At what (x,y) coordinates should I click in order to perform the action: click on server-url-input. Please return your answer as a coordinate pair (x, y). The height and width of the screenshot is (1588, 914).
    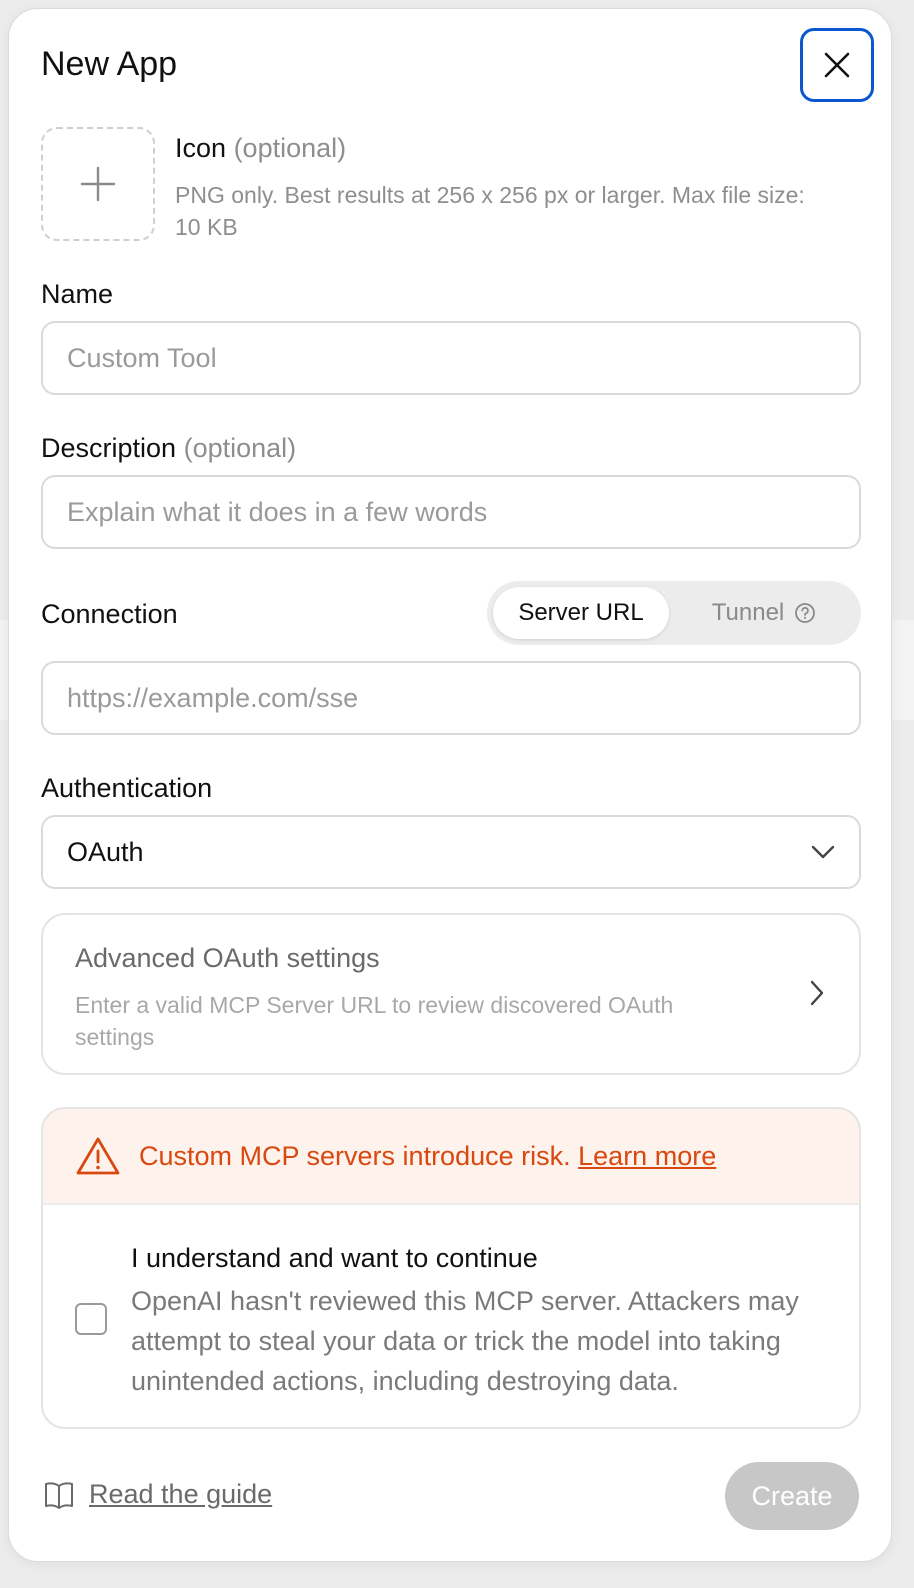
    Looking at the image, I should click on (451, 698).